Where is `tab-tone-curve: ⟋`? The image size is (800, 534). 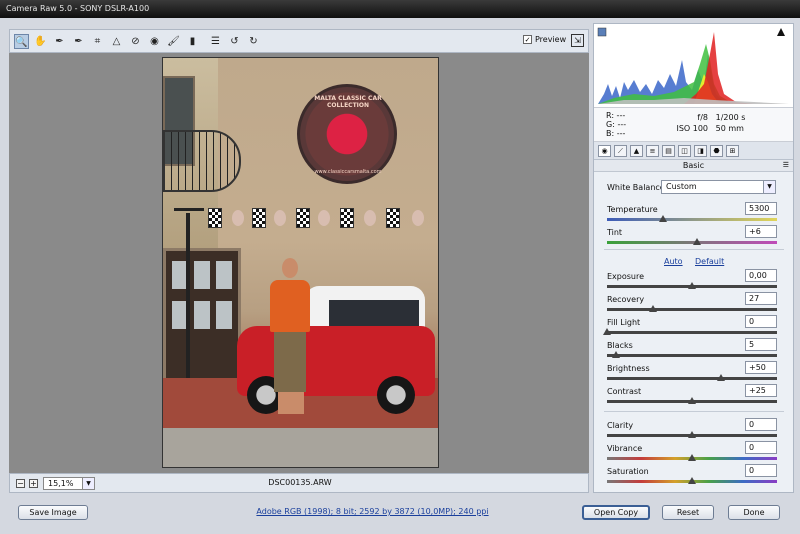
tab-tone-curve: ⟋ is located at coordinates (620, 151).